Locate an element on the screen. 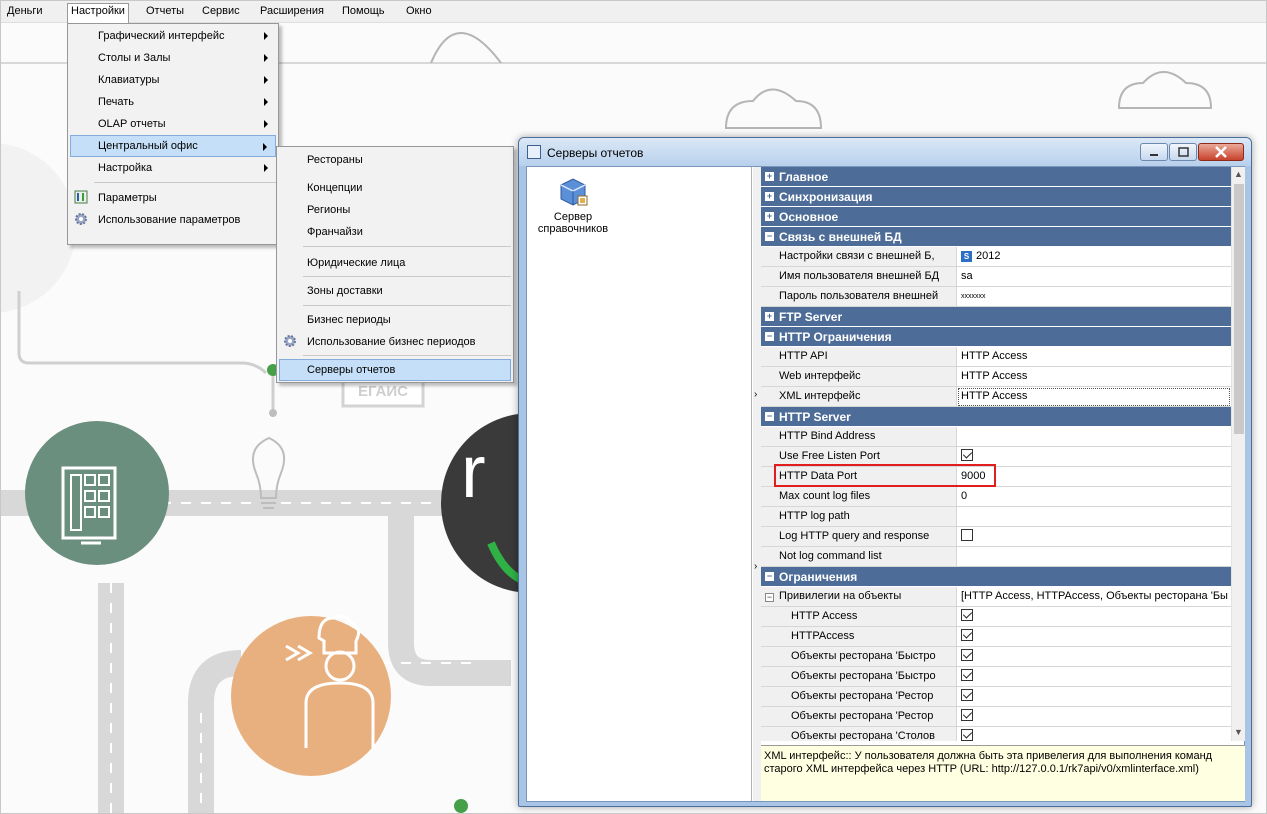  scrollbar-thumb is located at coordinates (1239, 309).